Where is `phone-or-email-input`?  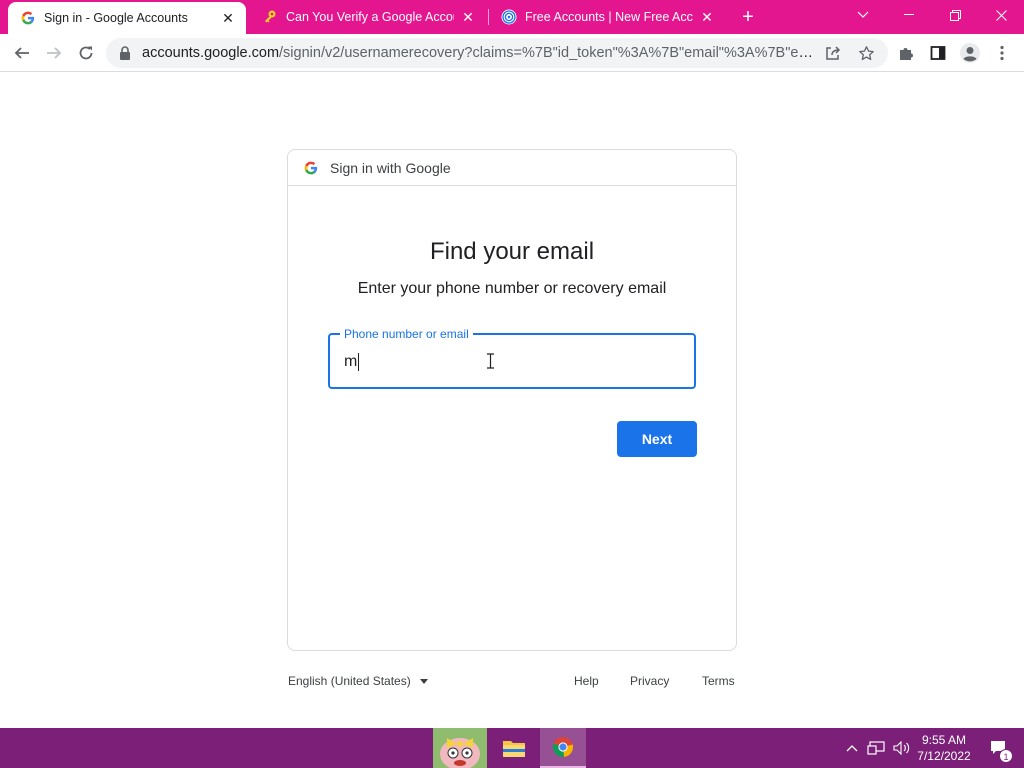
phone-or-email-input is located at coordinates (514, 362).